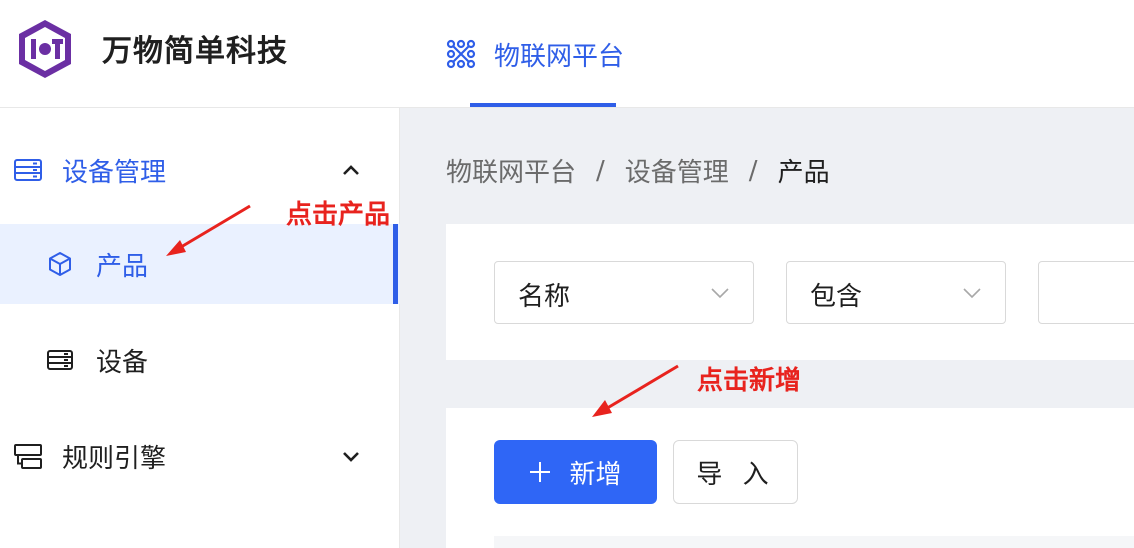 The image size is (1134, 548). I want to click on import-button-label: 导 入, so click(735, 474).